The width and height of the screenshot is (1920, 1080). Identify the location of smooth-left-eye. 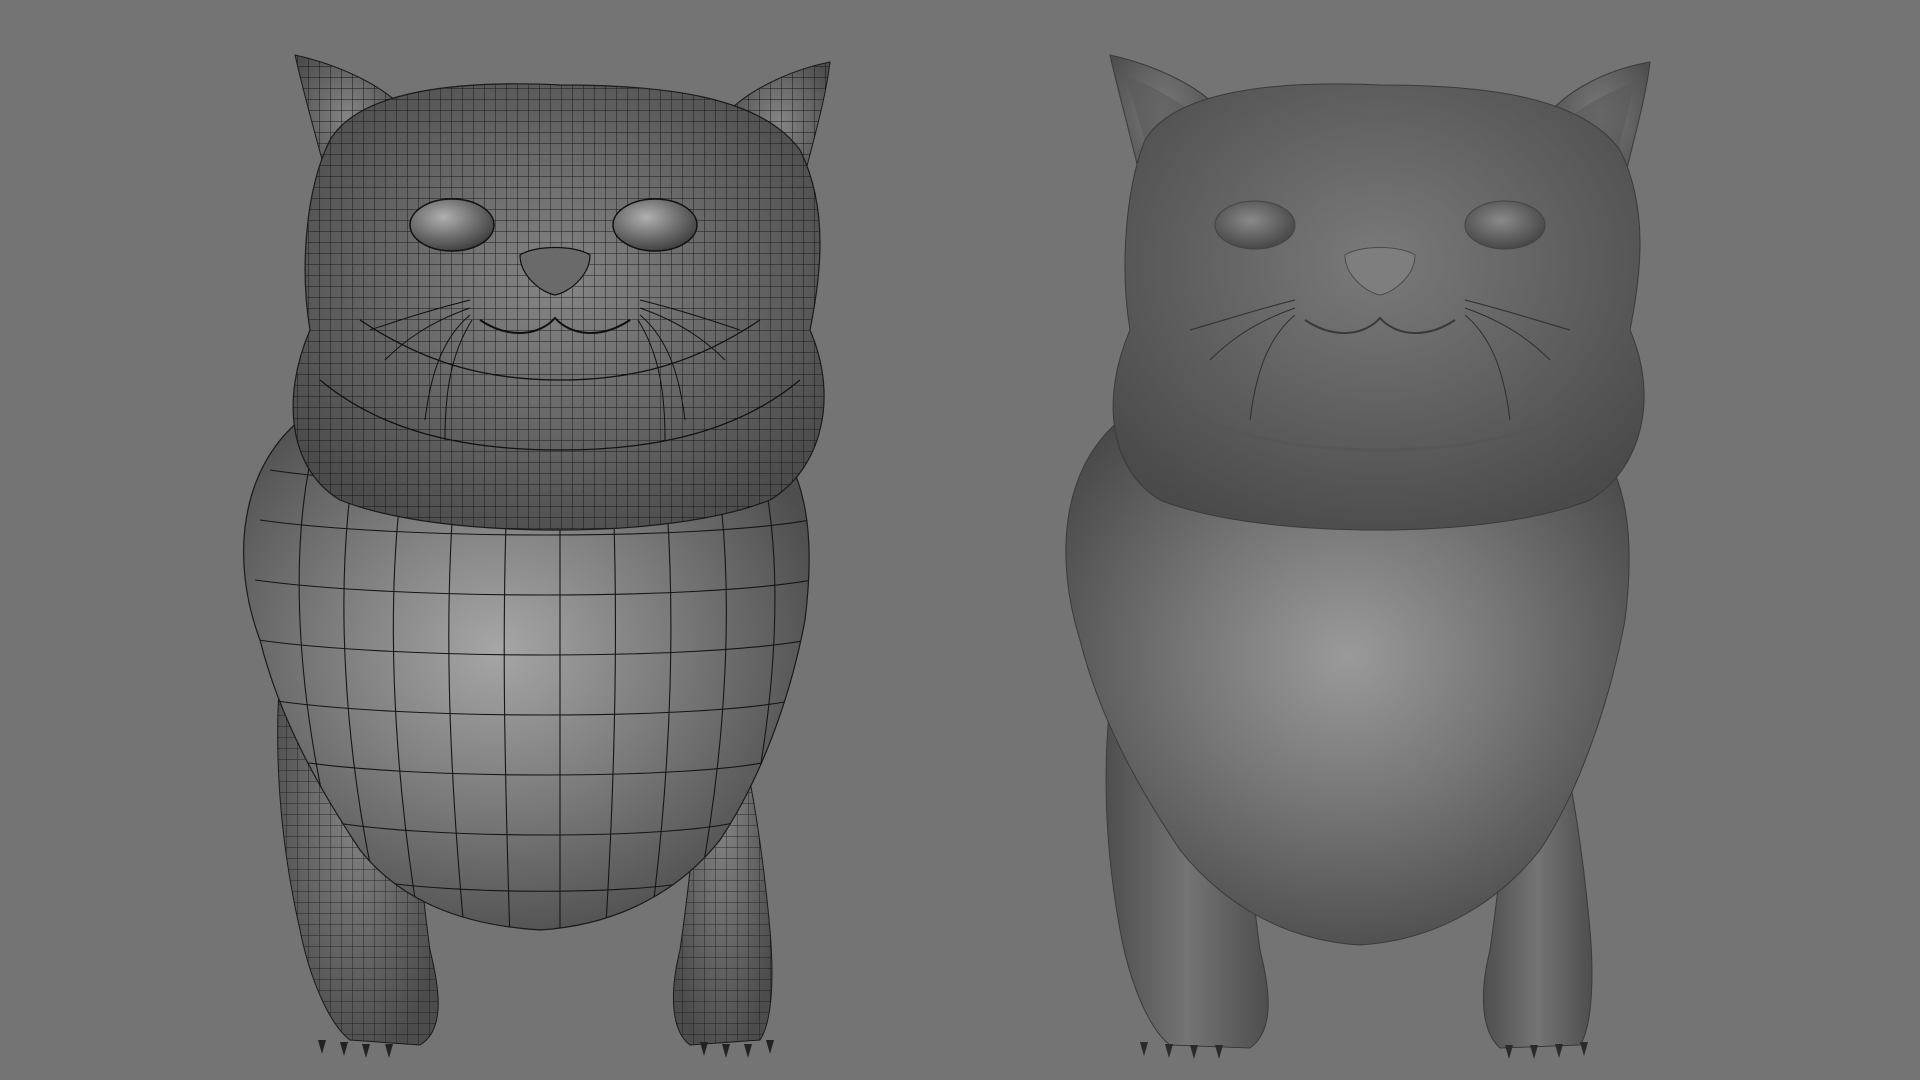
(1255, 225).